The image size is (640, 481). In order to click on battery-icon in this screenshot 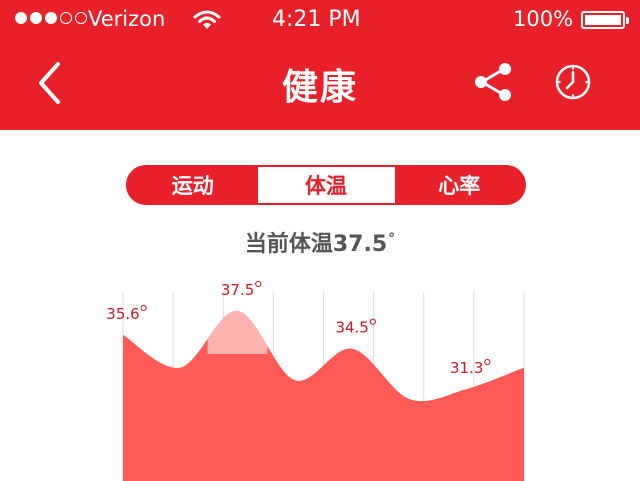, I will do `click(605, 20)`.